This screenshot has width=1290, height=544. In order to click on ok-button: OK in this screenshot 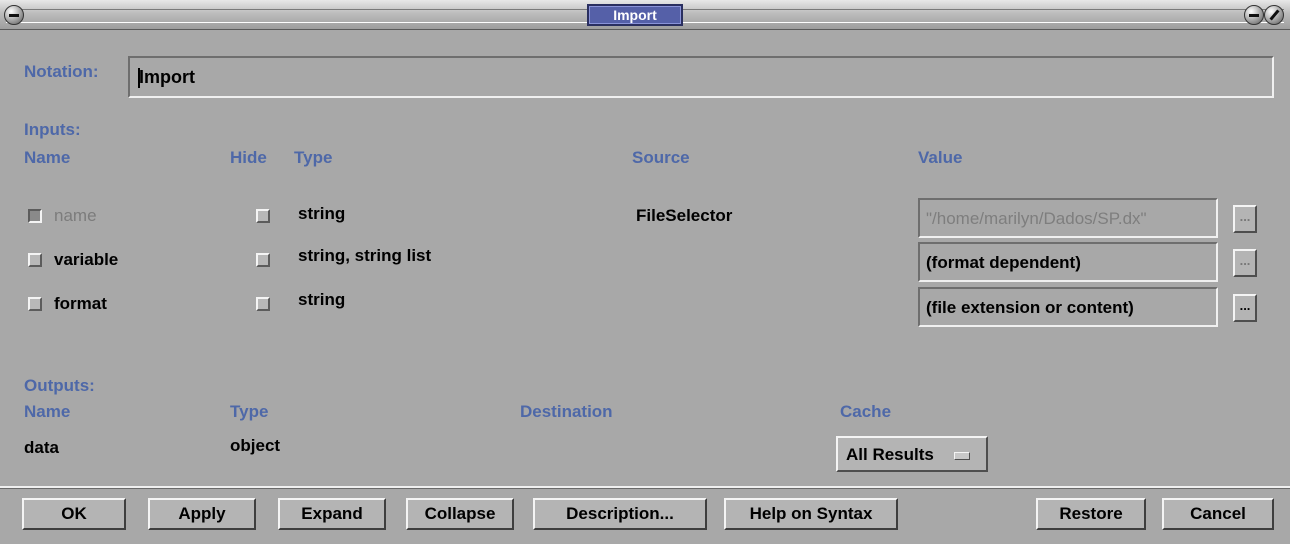, I will do `click(74, 514)`.